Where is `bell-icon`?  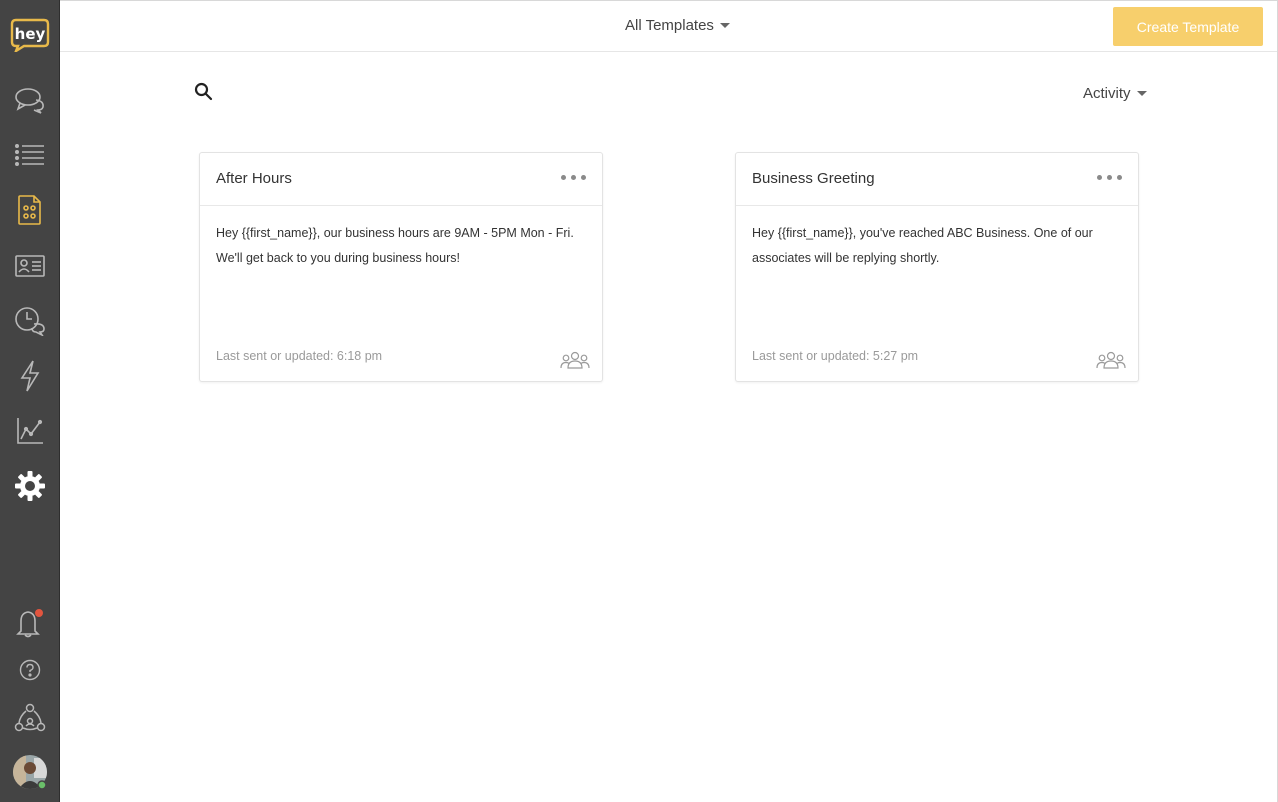 bell-icon is located at coordinates (30, 623).